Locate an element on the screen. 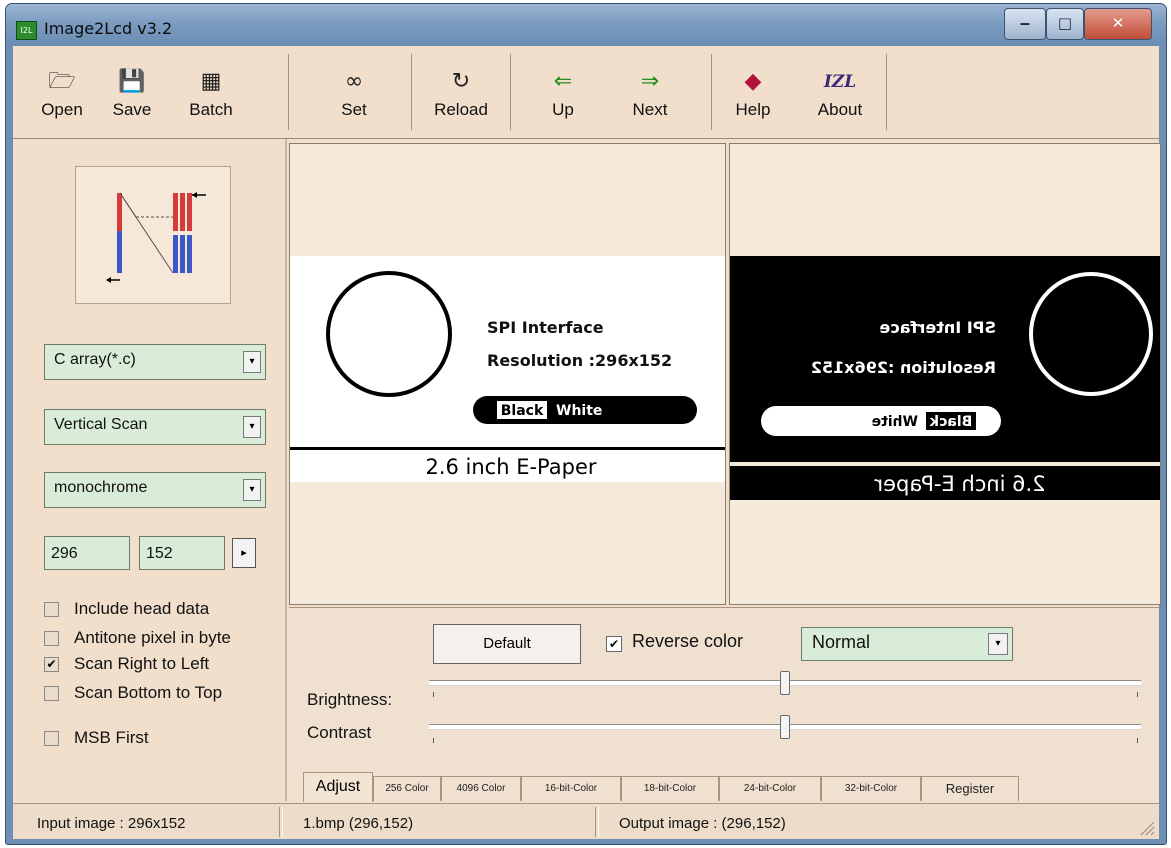 The image size is (1171, 848). up-button: ⇐ Up is located at coordinates (563, 91).